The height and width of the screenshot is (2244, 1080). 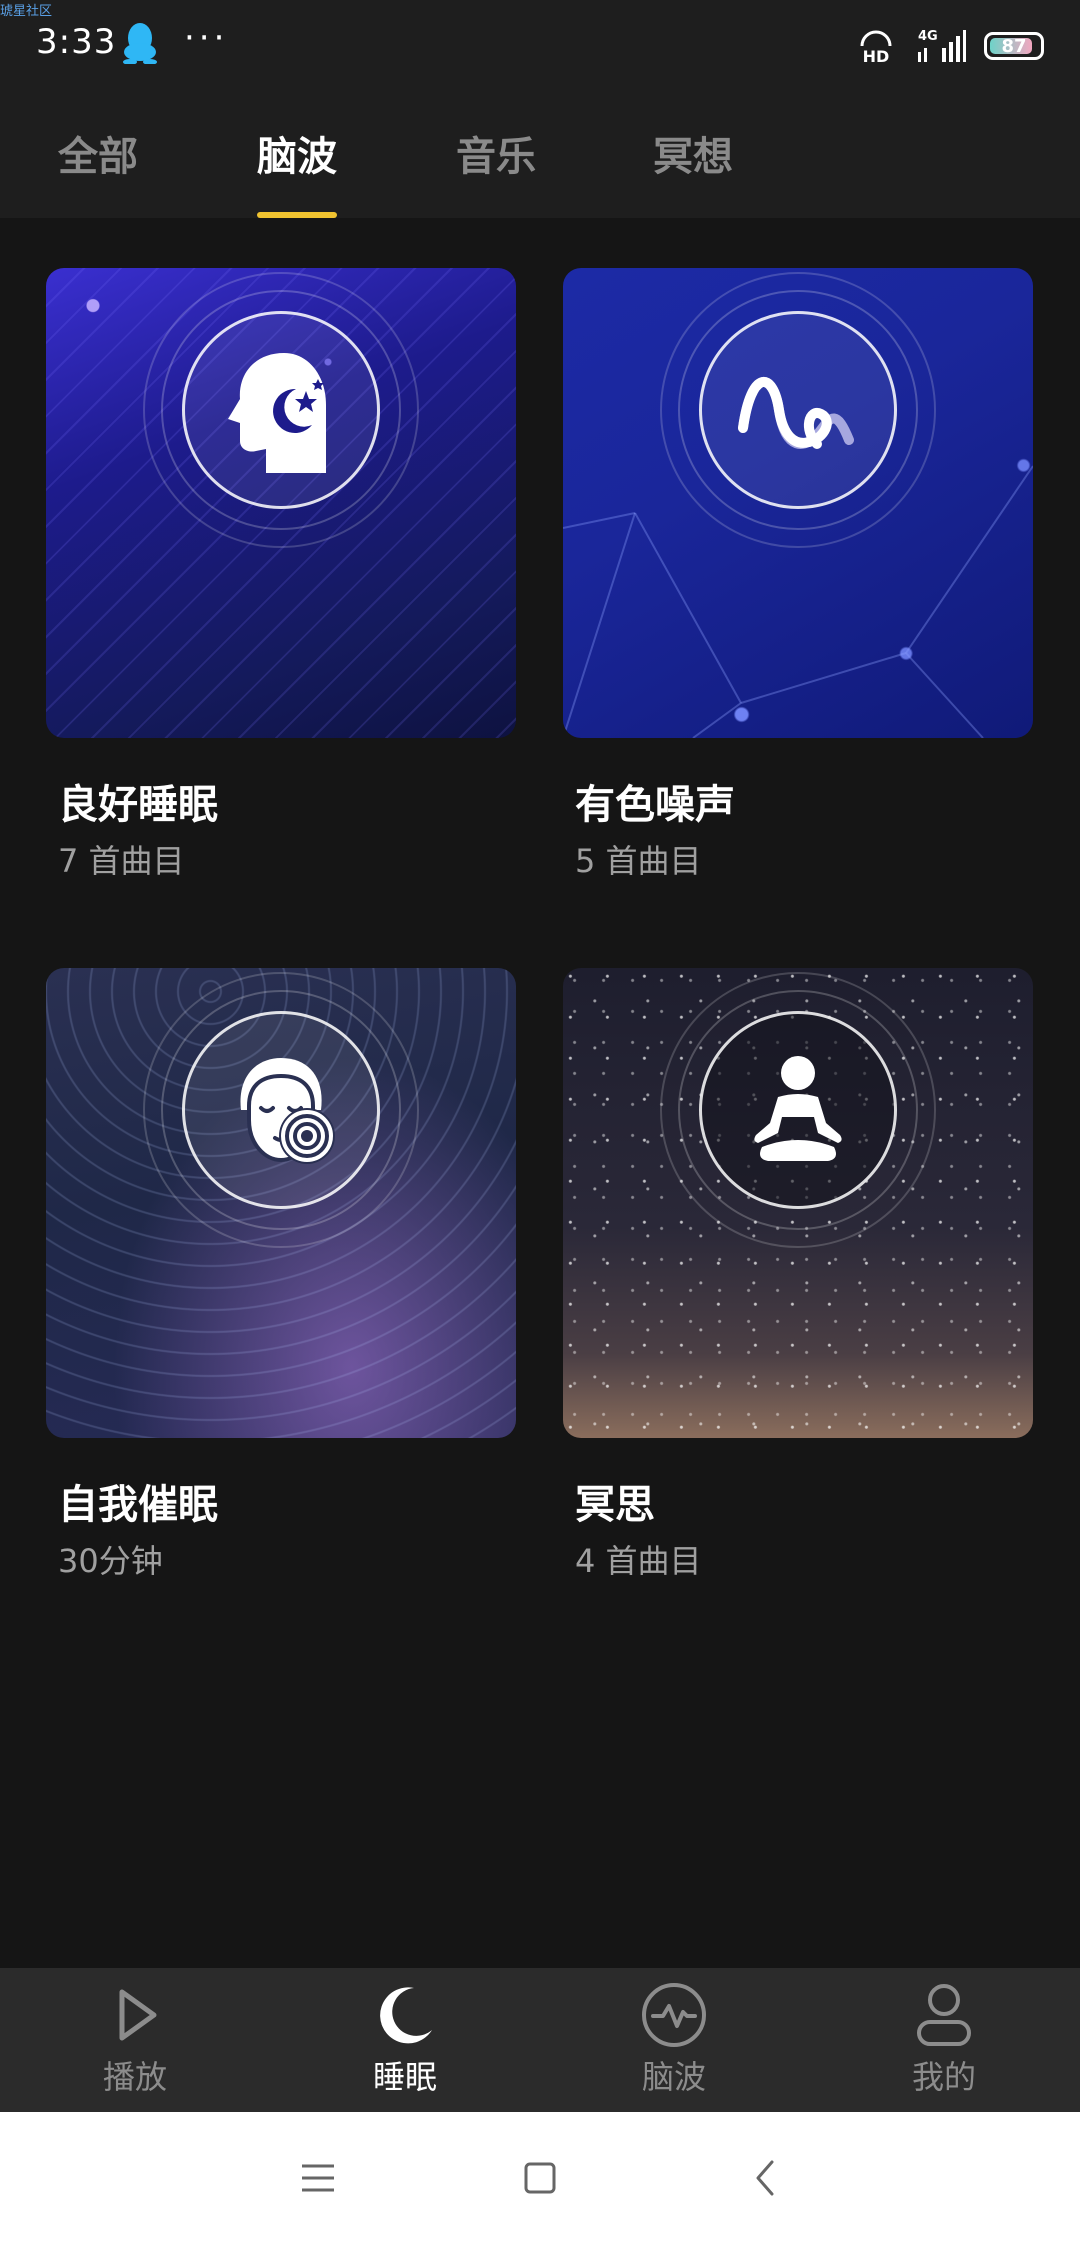 I want to click on network-label: 4G, so click(x=928, y=36).